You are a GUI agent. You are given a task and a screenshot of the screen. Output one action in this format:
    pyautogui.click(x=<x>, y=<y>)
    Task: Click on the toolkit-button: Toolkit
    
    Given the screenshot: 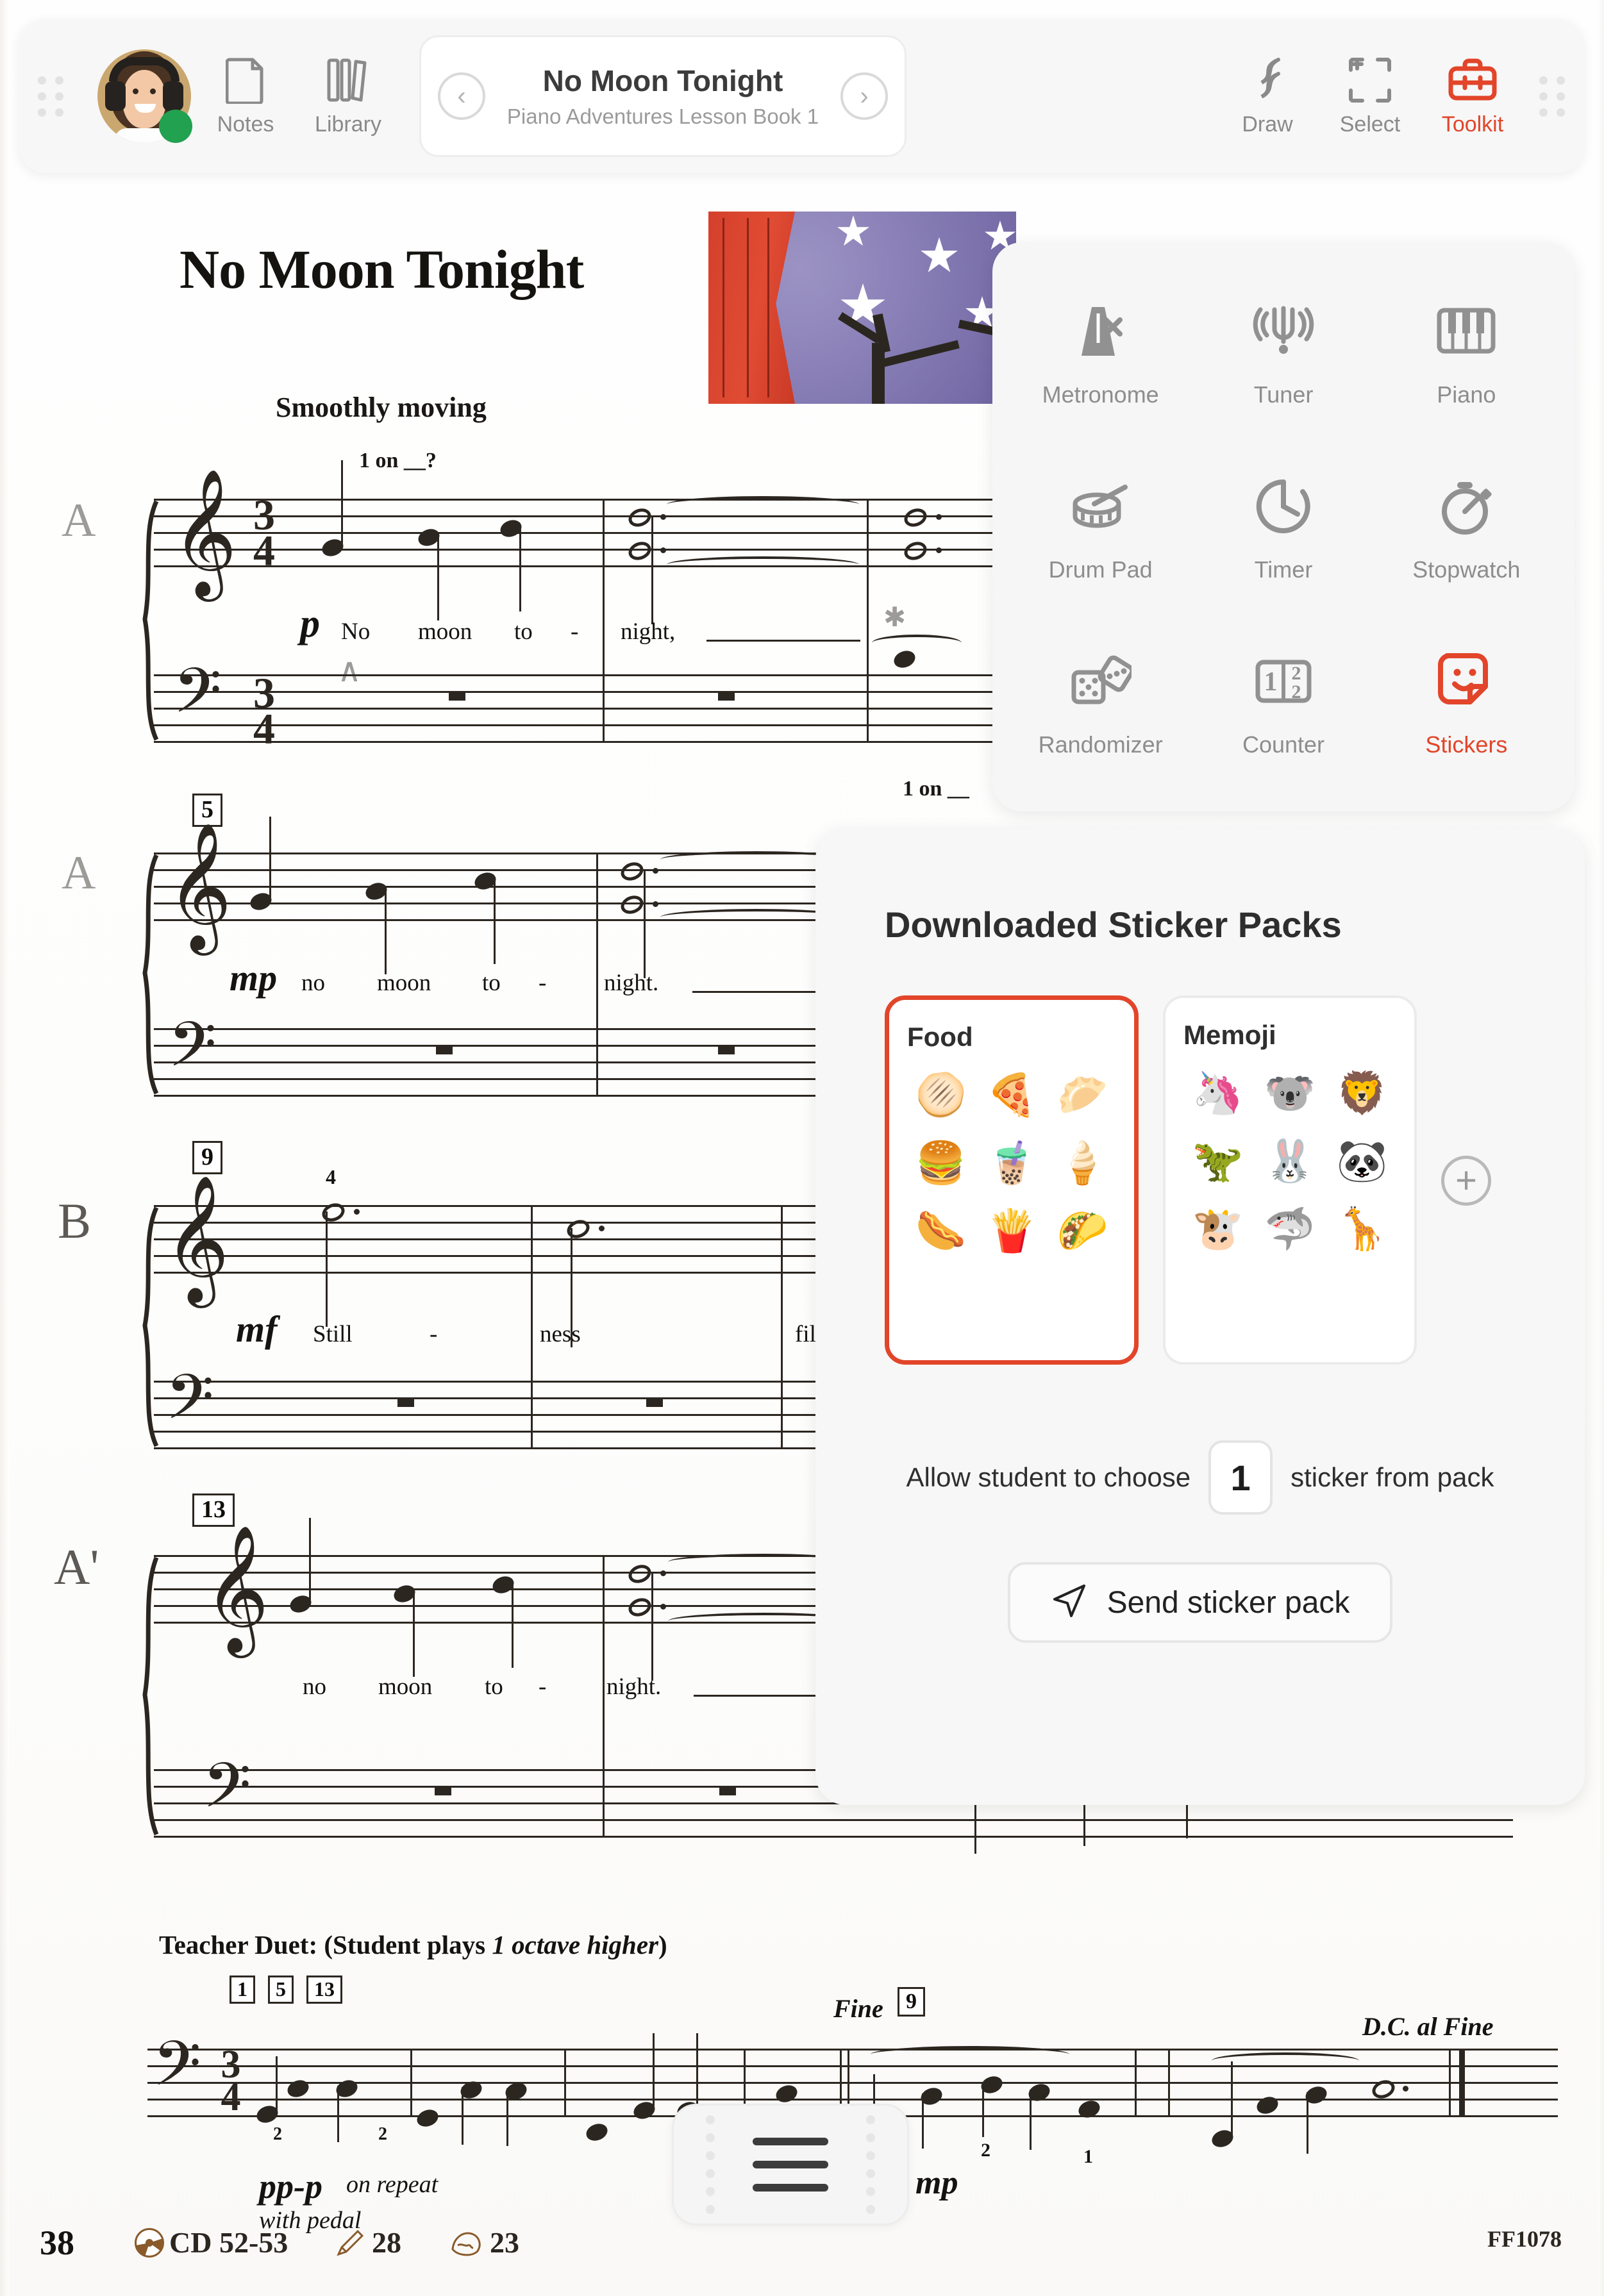 What is the action you would take?
    pyautogui.click(x=1472, y=96)
    